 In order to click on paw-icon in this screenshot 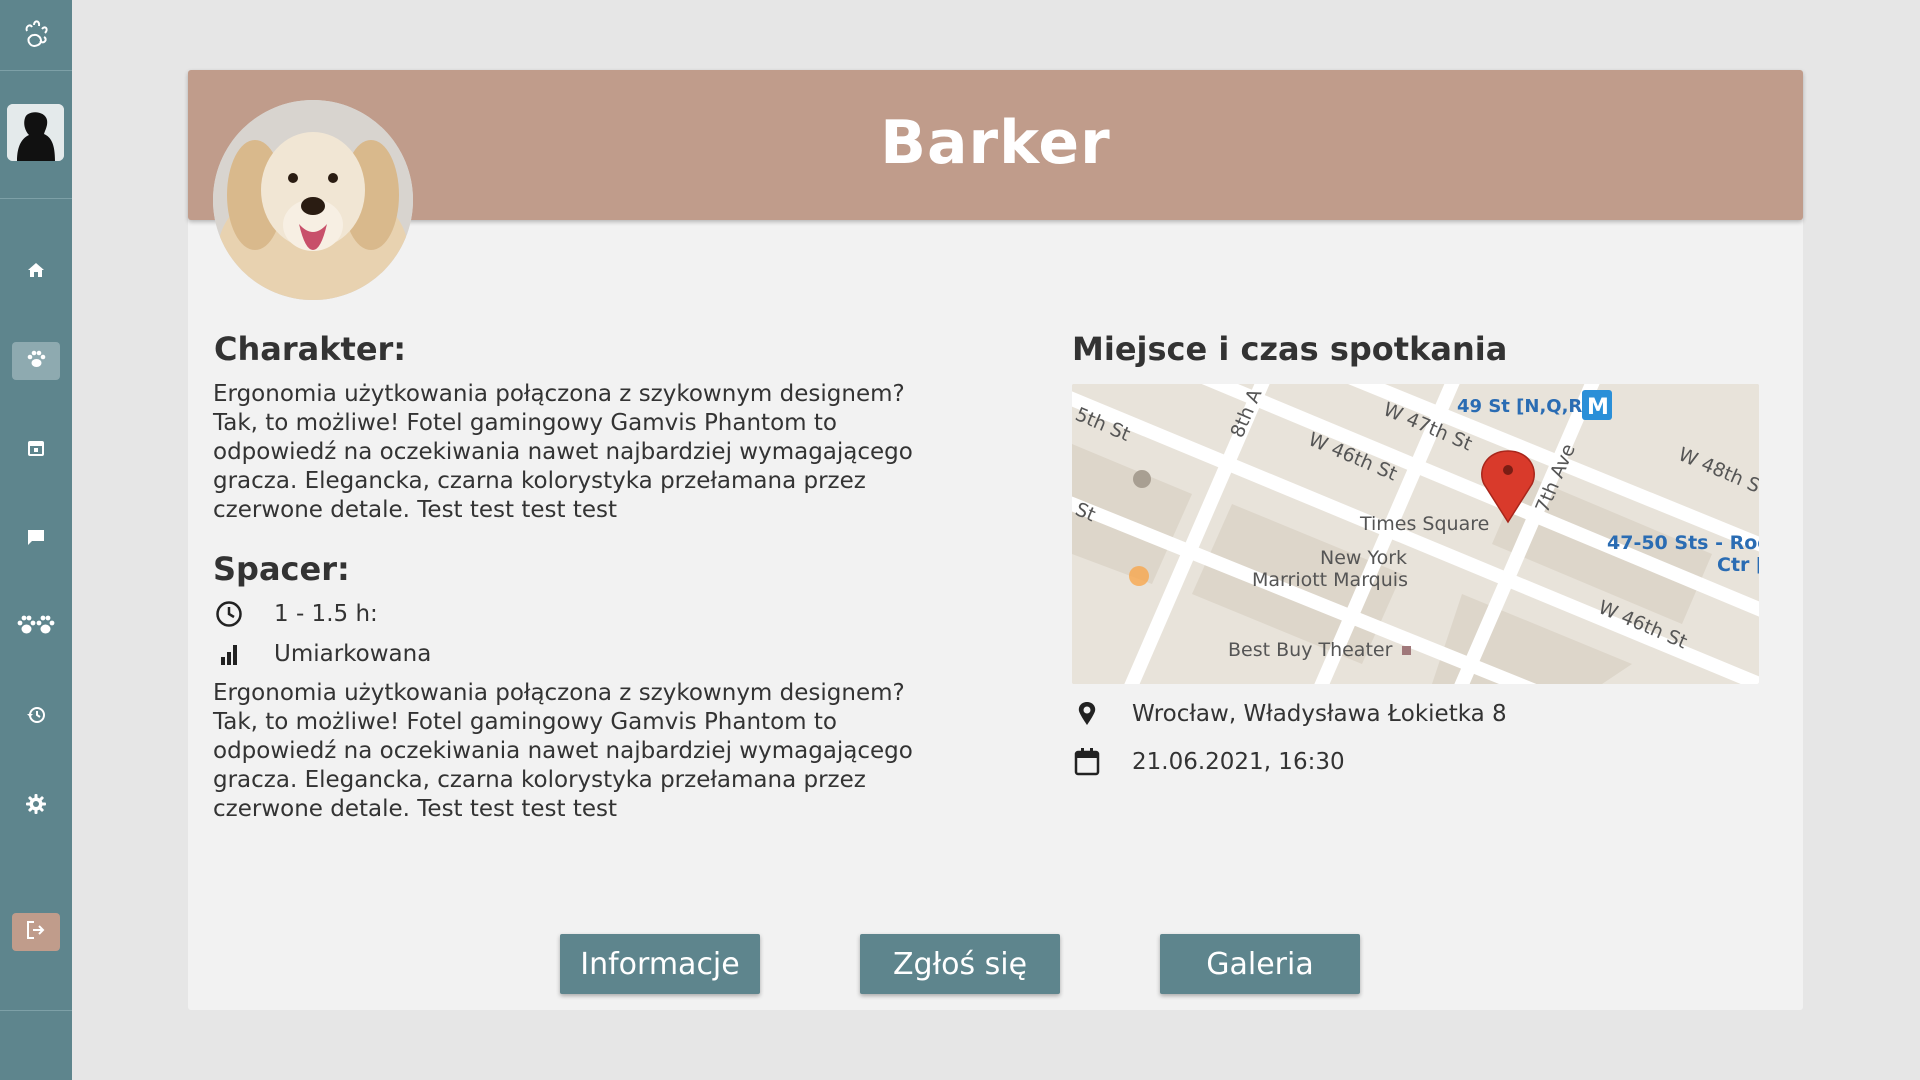, I will do `click(36, 361)`.